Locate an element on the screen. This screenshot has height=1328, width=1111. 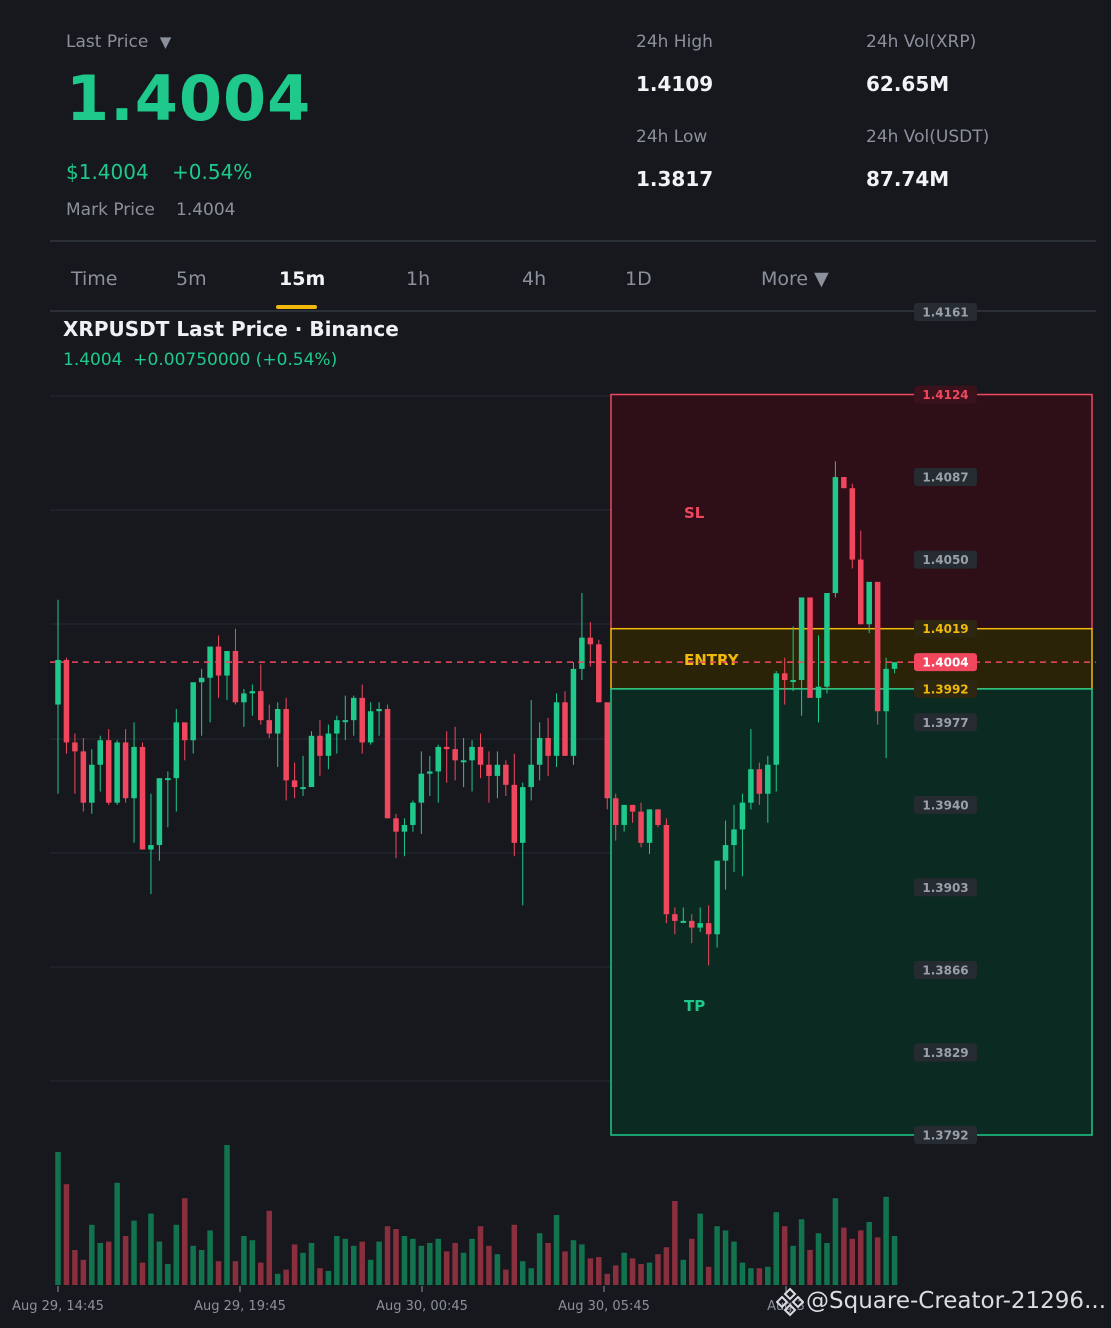
y-tick-label: 1.3903 is located at coordinates (945, 888).